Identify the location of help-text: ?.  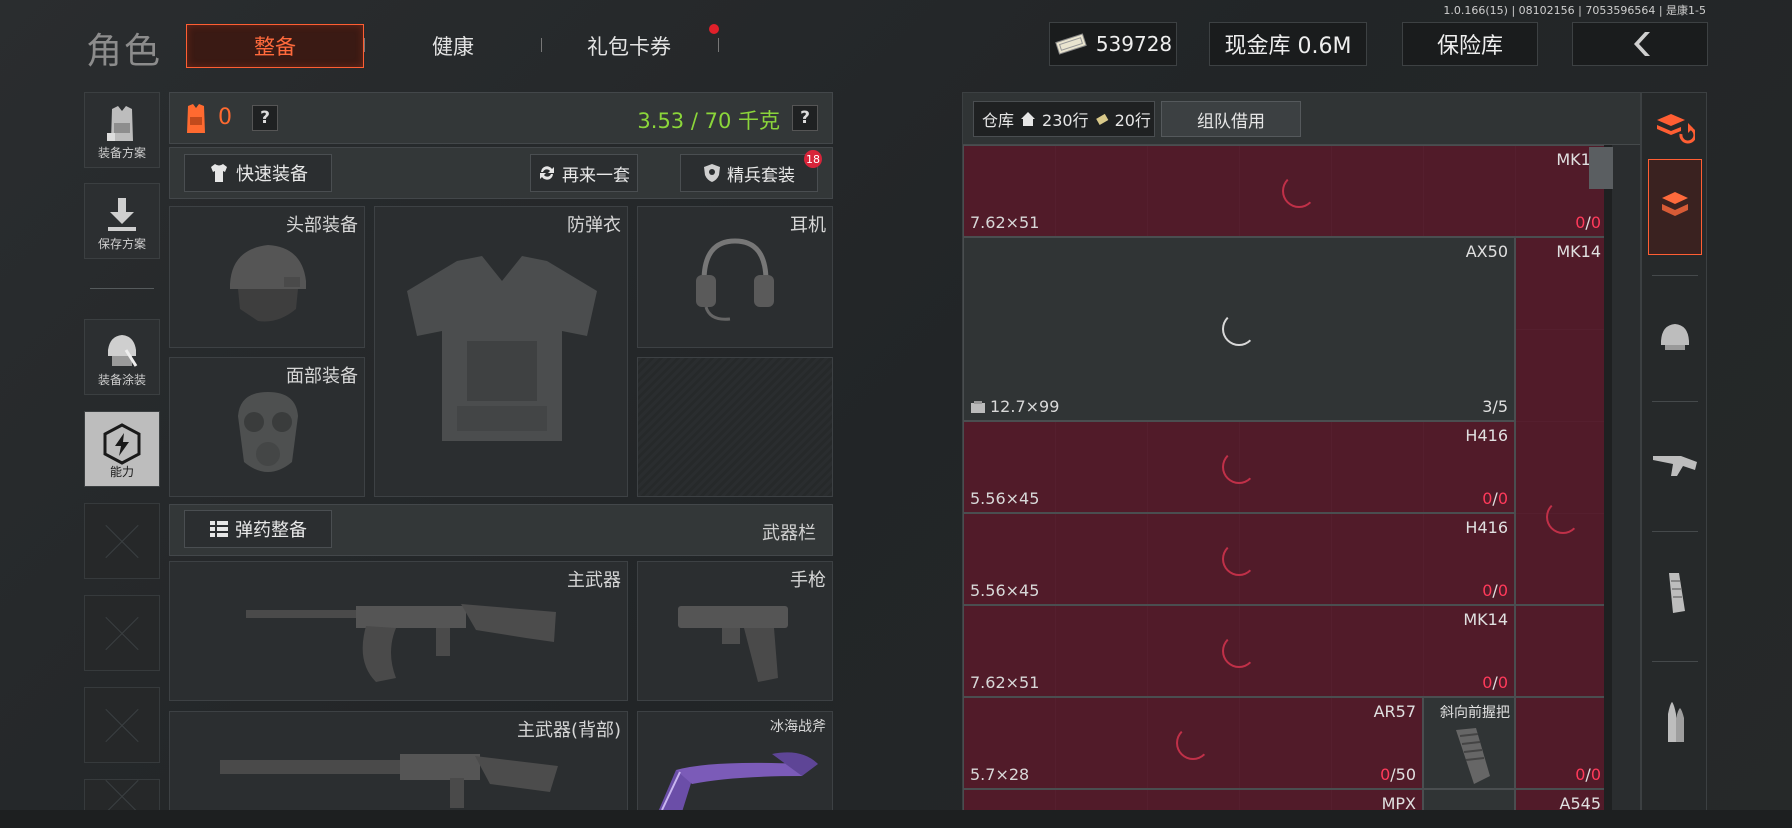
(805, 118).